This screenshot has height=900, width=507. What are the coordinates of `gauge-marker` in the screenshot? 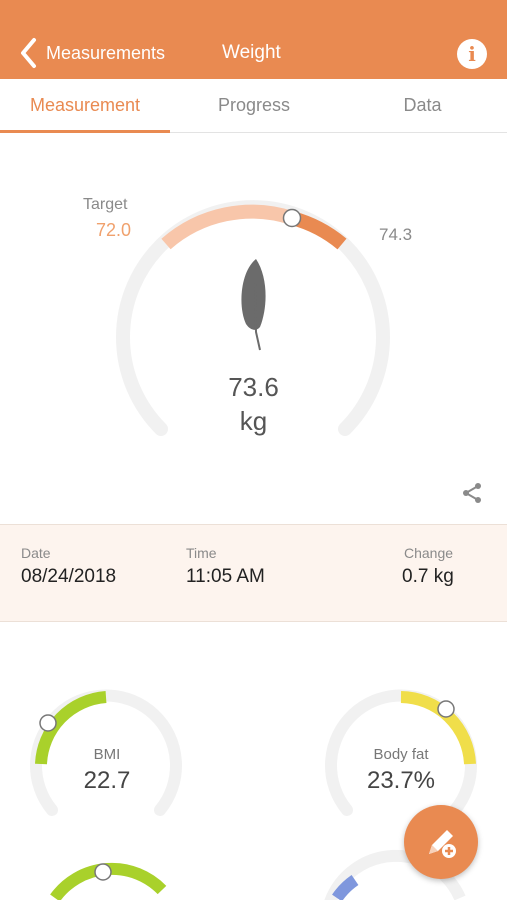 It's located at (292, 218).